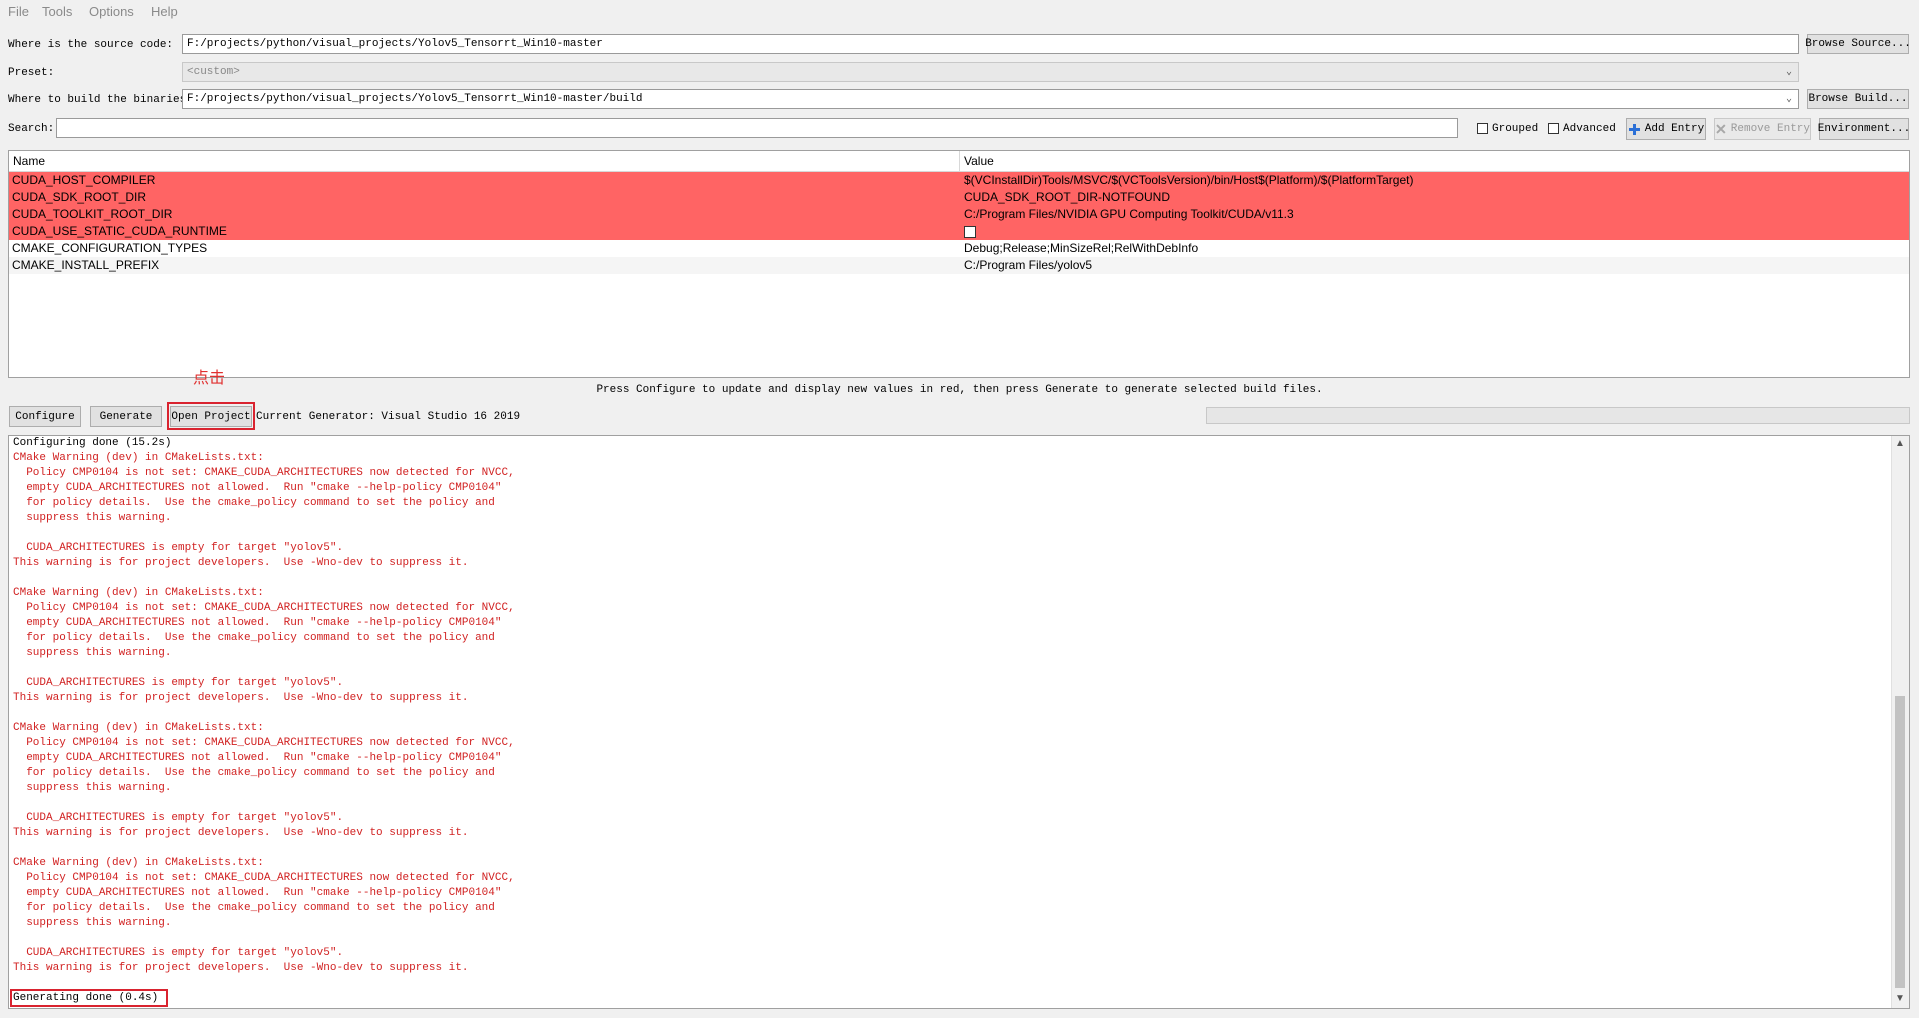  Describe the element at coordinates (1634, 129) in the screenshot. I see `plus-icon` at that location.